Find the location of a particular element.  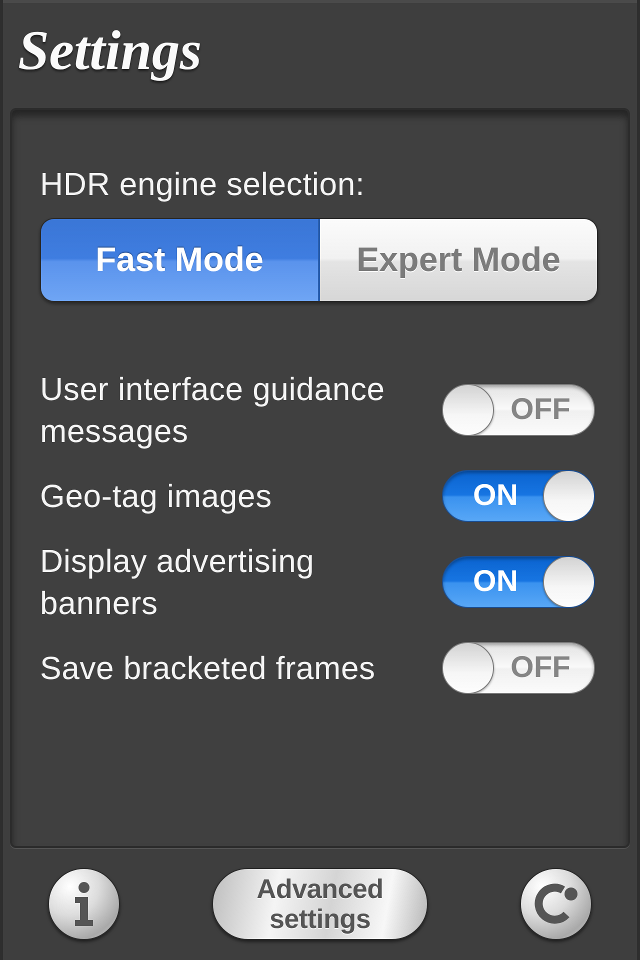

setting-label: User interface guidance messages is located at coordinates (213, 410).